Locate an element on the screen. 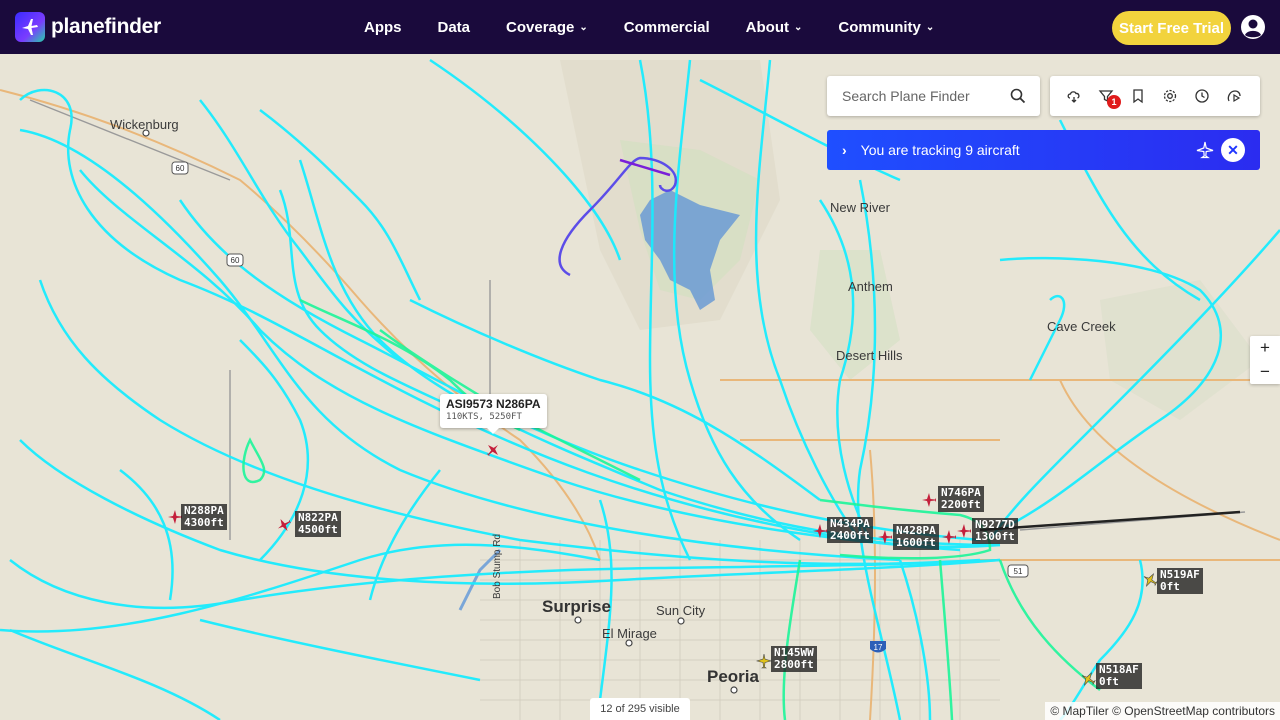  nav-about: About ⌄ is located at coordinates (774, 27).